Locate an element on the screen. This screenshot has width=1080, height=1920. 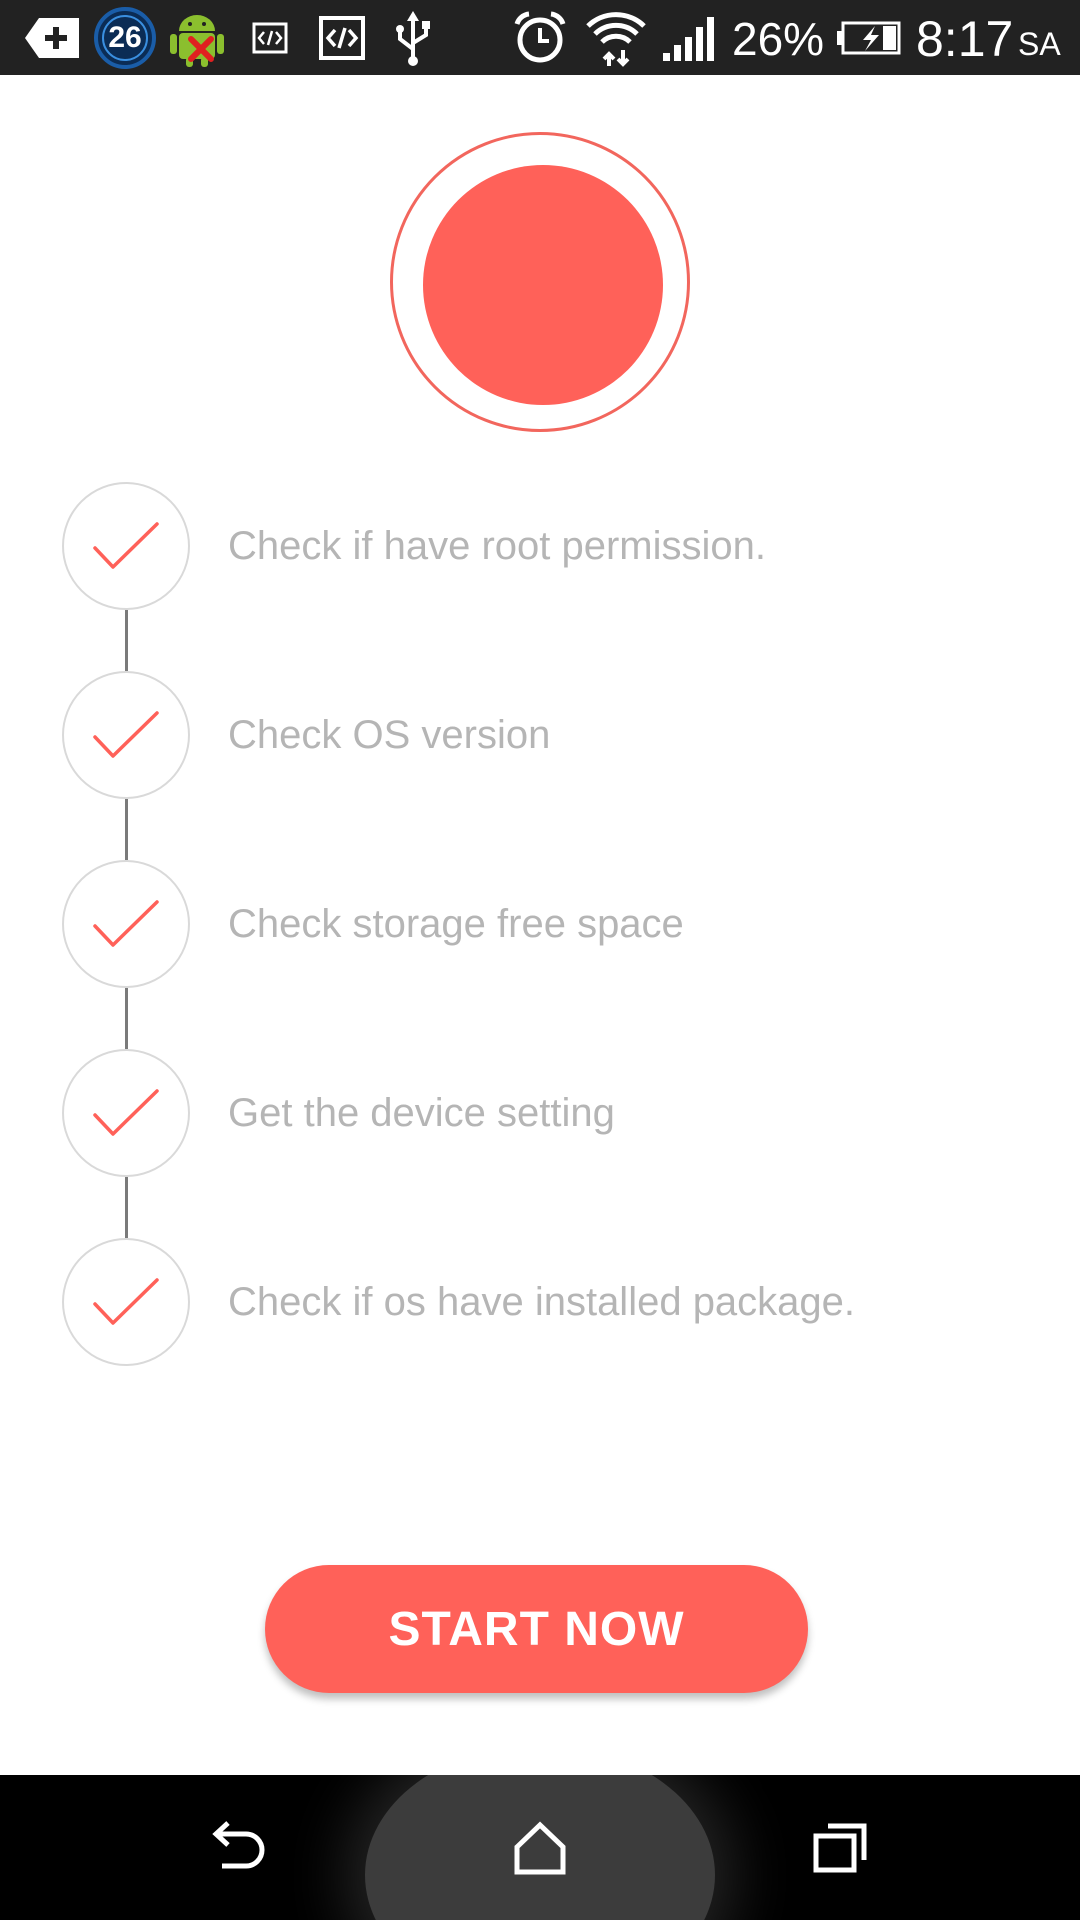
navigation-bar is located at coordinates (540, 1847).